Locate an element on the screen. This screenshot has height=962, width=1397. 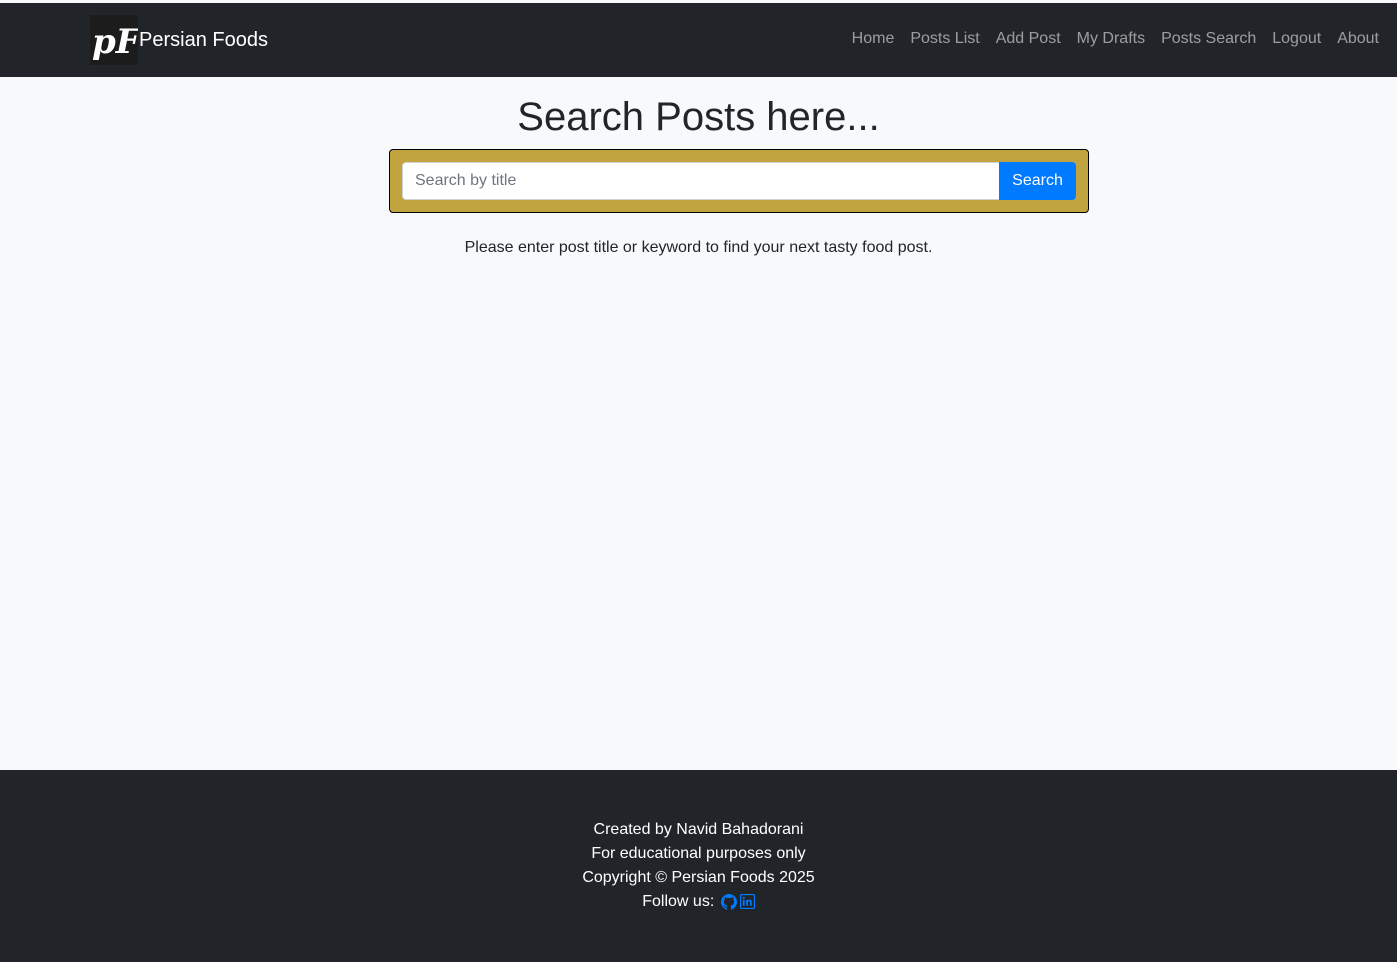
svg-text: pF is located at coordinates (115, 42).